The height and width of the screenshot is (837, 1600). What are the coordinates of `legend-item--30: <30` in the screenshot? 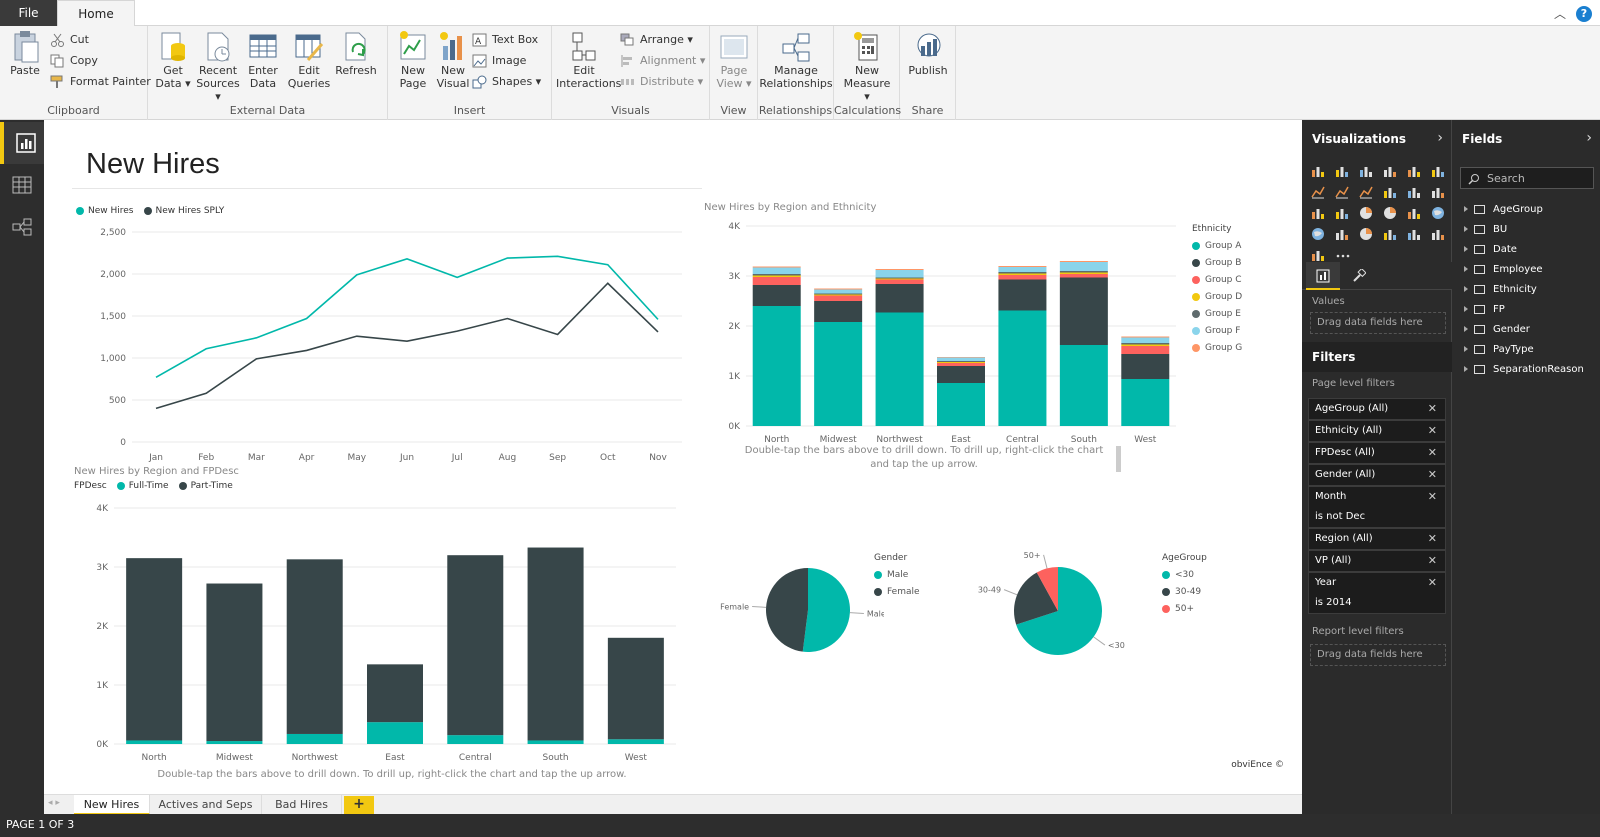 It's located at (1184, 574).